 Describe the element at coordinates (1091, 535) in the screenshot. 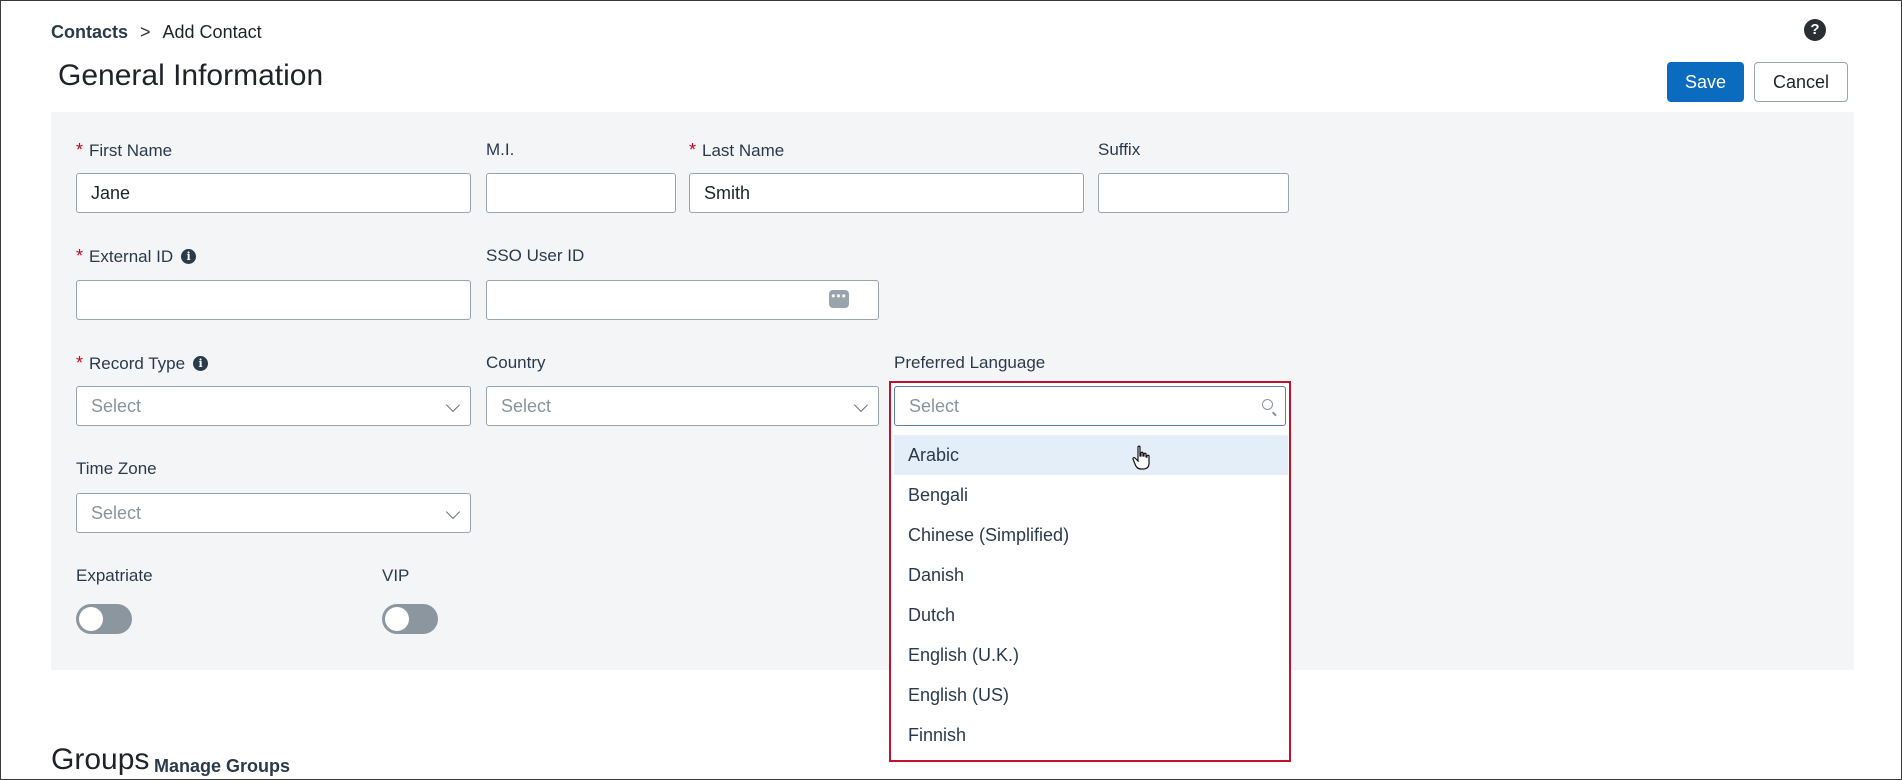

I see `language-option-chinese-simplified: Chinese (Simplified)` at that location.